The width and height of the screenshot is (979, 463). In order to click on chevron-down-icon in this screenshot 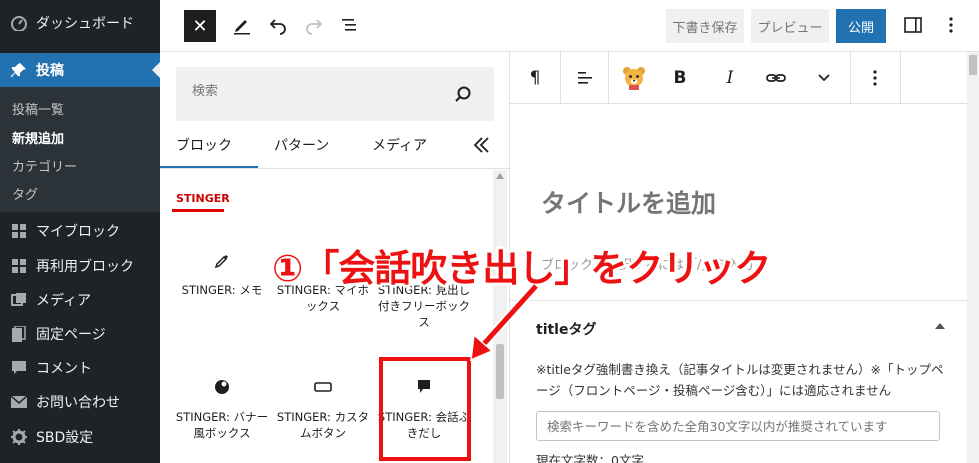, I will do `click(824, 78)`.